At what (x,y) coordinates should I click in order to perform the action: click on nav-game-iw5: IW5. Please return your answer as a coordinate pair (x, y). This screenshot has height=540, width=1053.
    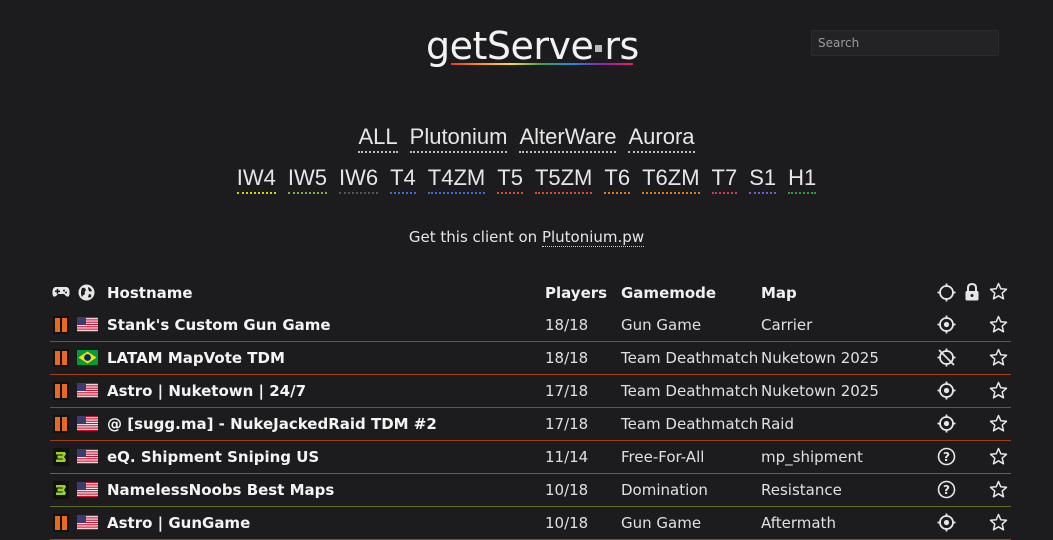
    Looking at the image, I should click on (307, 179).